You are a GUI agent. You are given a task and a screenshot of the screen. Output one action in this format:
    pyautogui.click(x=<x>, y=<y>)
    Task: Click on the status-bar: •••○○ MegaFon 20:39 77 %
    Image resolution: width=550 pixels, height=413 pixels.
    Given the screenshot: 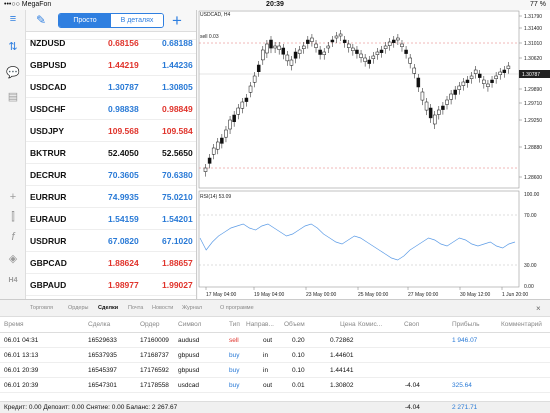 What is the action you would take?
    pyautogui.click(x=275, y=5)
    